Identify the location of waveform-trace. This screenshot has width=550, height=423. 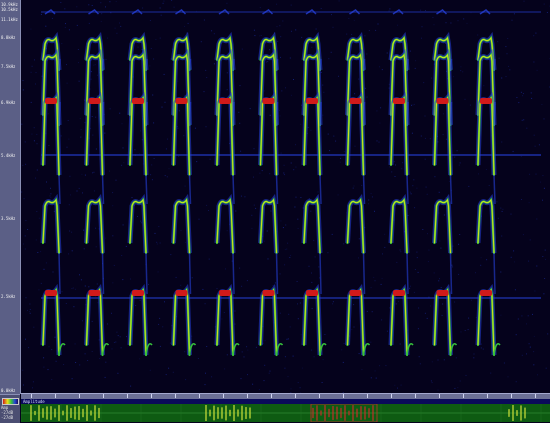
(285, 413).